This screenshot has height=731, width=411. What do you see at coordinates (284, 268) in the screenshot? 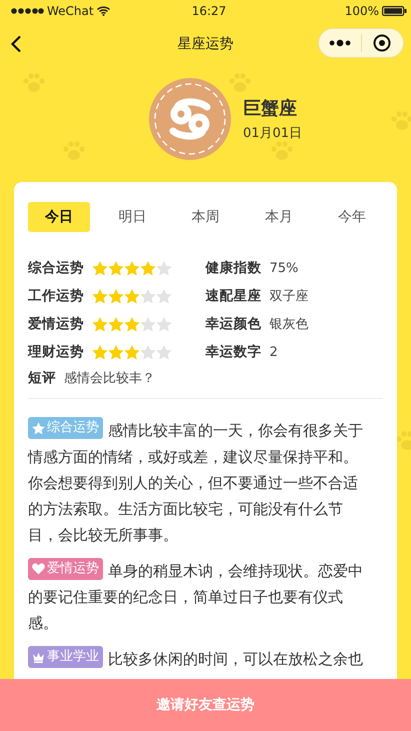
I see `fact-value: 75%` at bounding box center [284, 268].